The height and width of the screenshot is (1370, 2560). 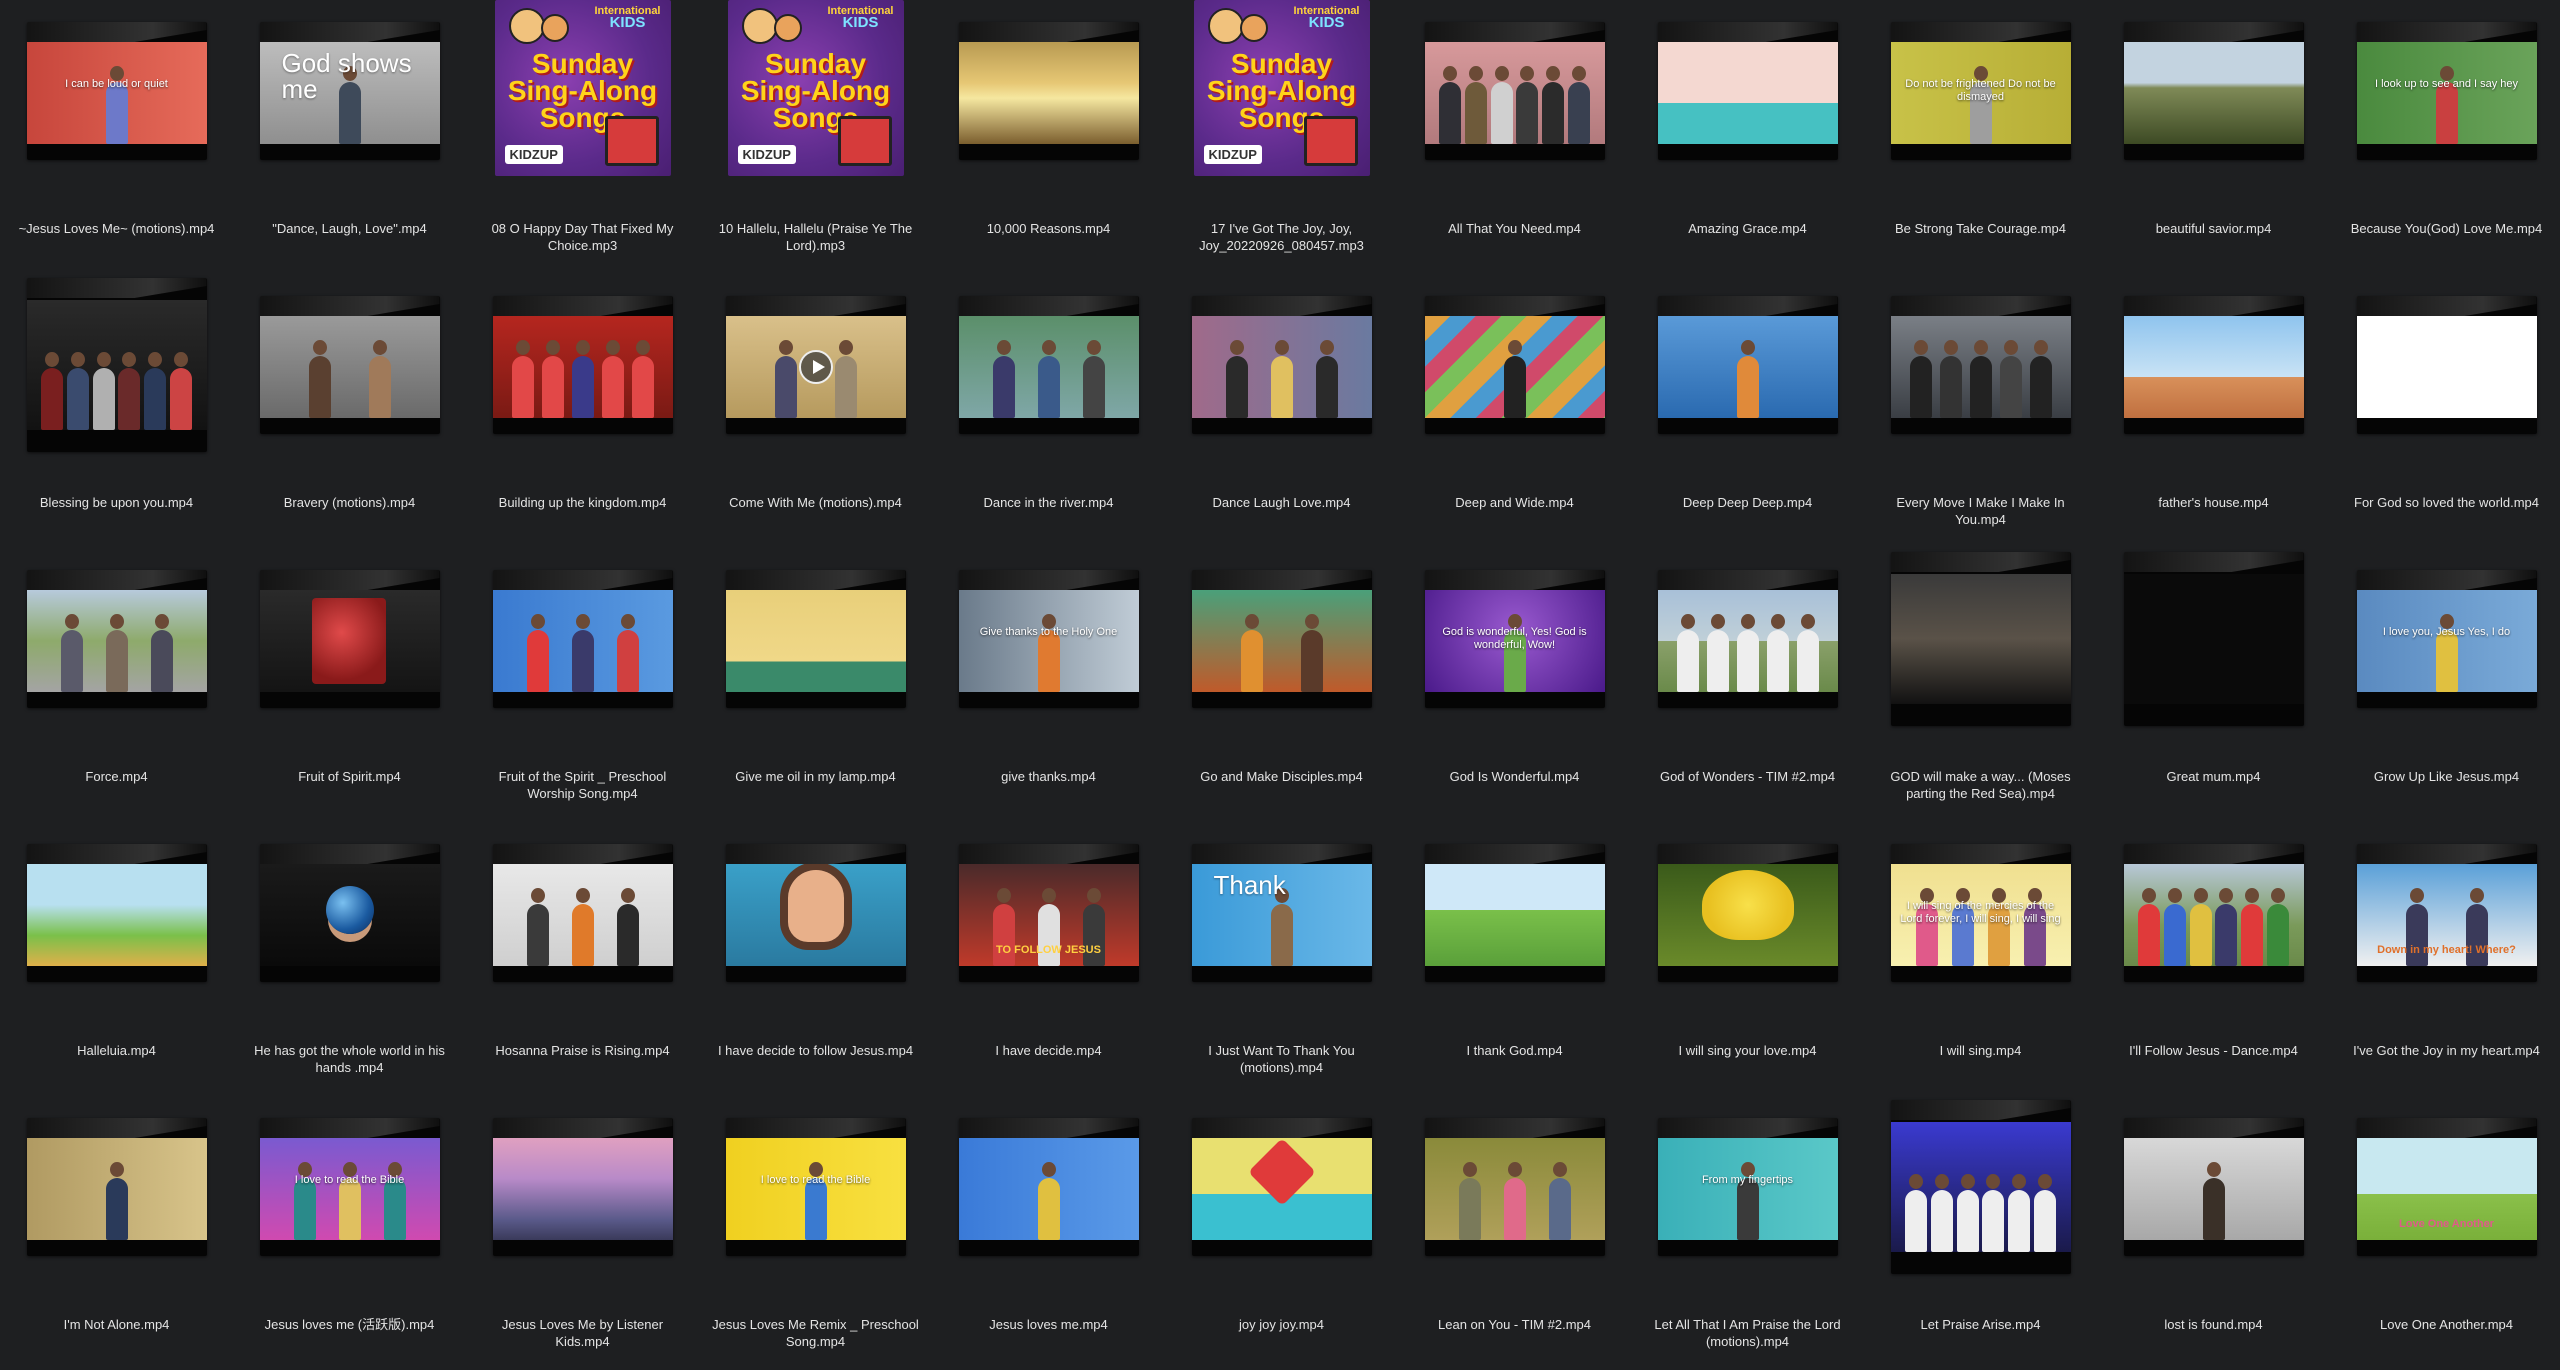 I want to click on file-name-label: Come With Me (motions).mp4, so click(x=815, y=502).